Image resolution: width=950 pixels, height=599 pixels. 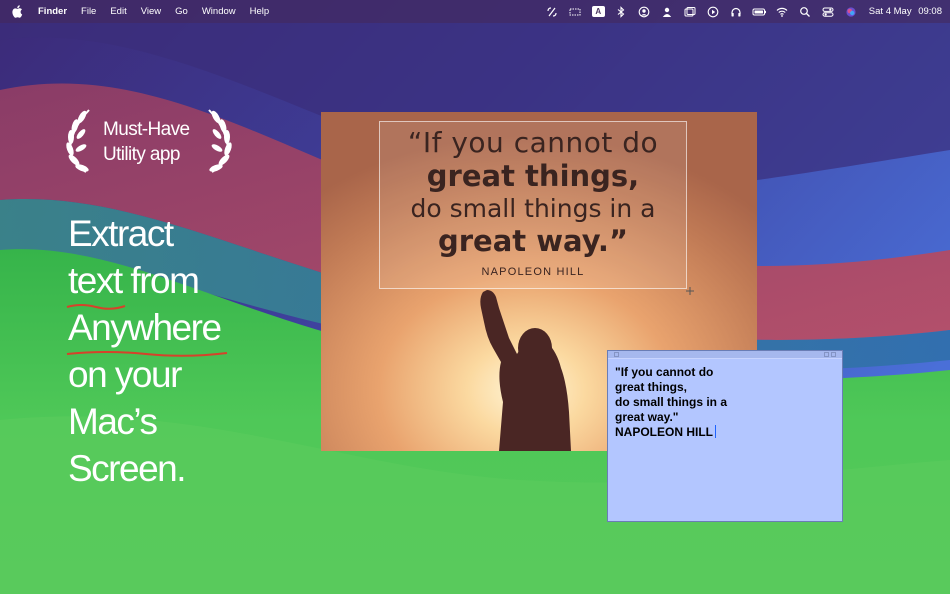 I want to click on quote-line-2: great things,, so click(x=533, y=176).